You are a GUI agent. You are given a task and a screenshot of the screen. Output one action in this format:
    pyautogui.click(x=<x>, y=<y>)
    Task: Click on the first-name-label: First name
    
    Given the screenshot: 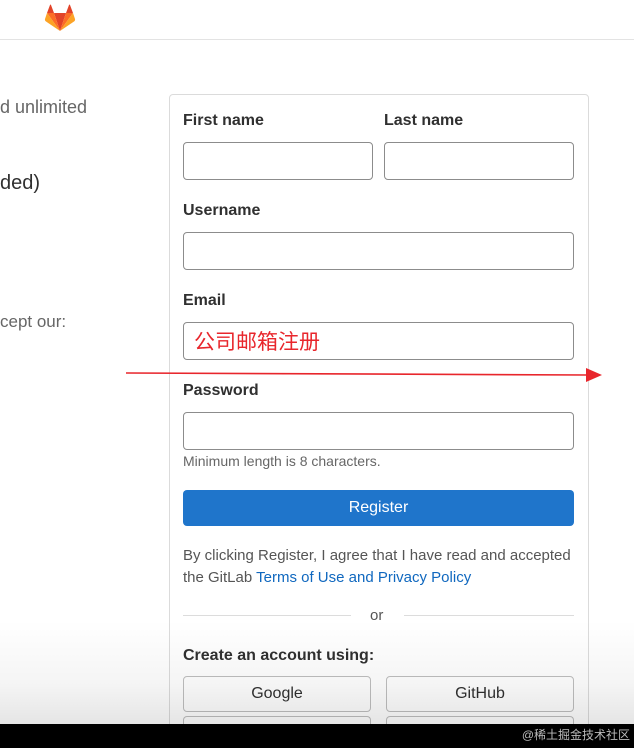 What is the action you would take?
    pyautogui.click(x=223, y=120)
    